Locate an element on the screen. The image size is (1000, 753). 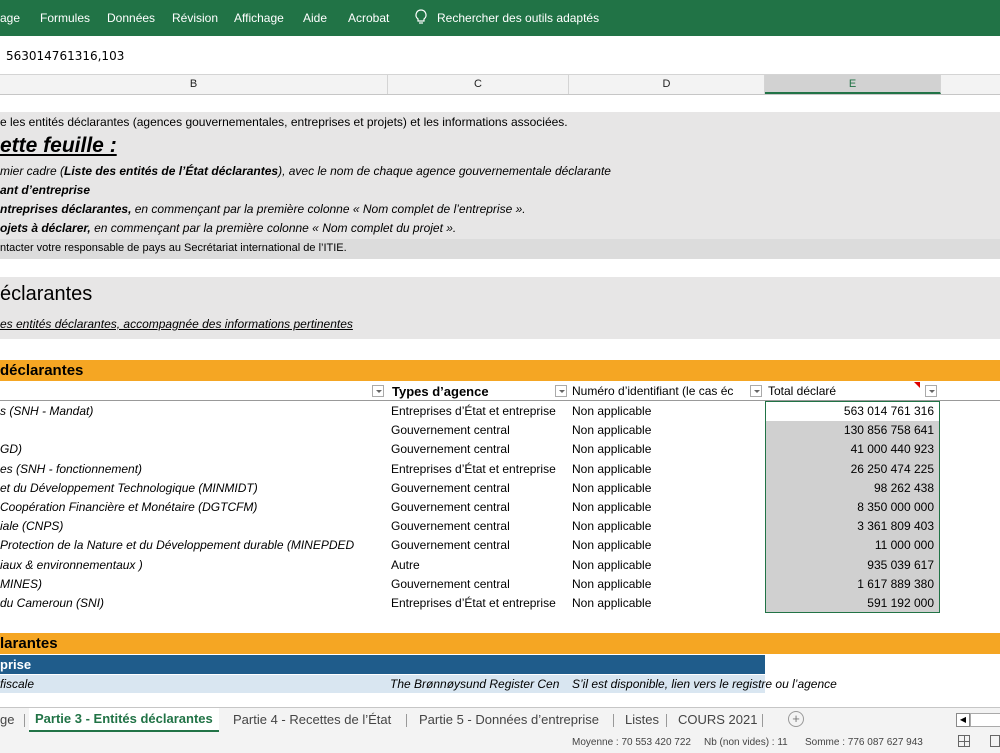
table2-header is located at coordinates (382, 664).